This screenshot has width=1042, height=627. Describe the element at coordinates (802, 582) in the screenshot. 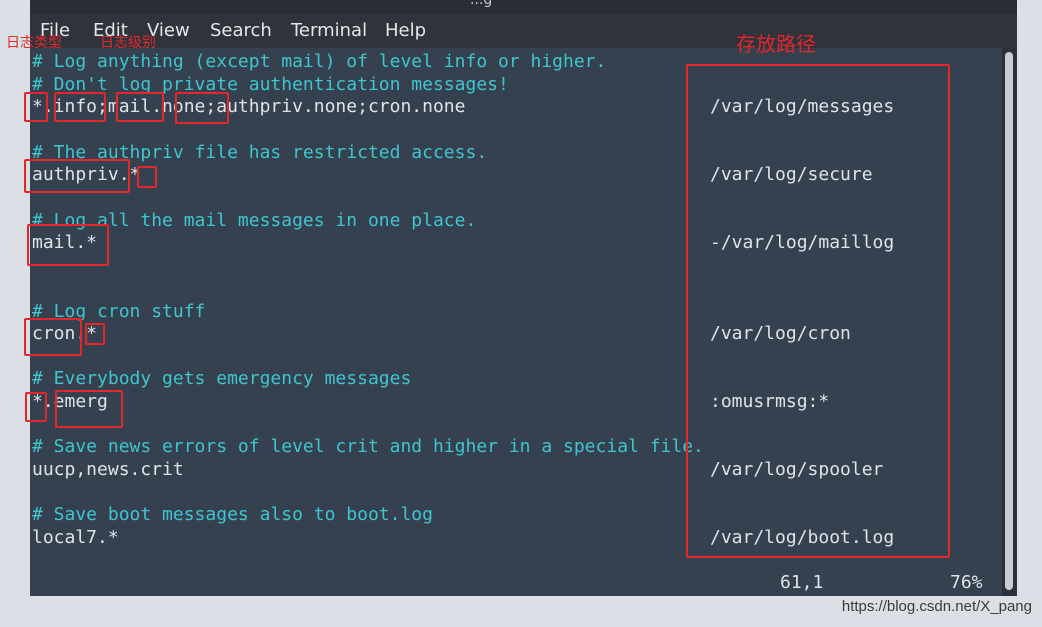

I see `cursor-position: 61,1` at that location.